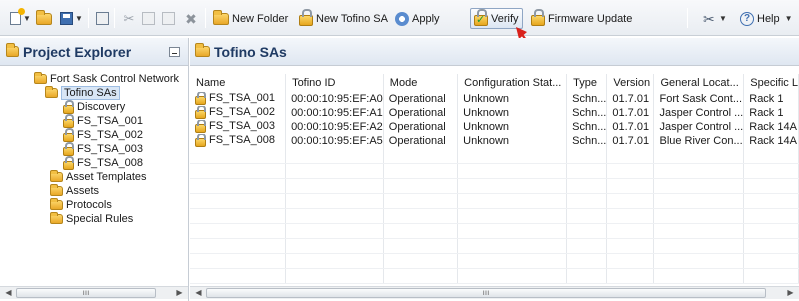  I want to click on tools-icon: ✂, so click(709, 18).